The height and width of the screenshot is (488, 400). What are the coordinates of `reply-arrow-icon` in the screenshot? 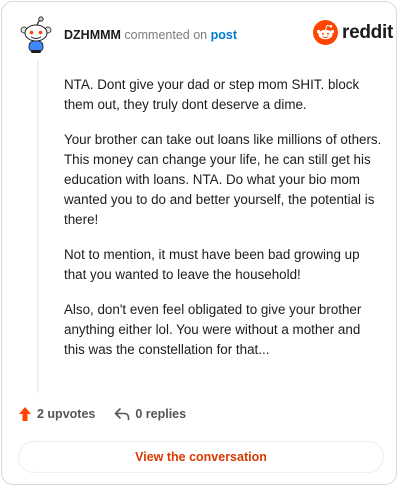 It's located at (122, 414).